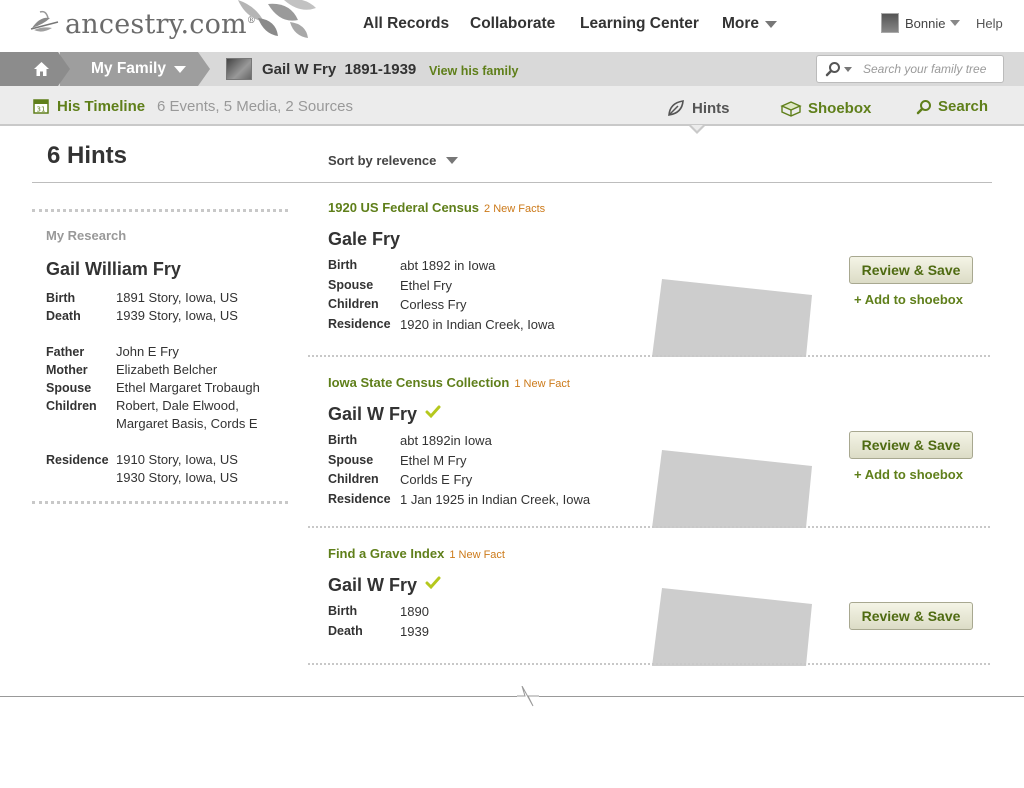 The height and width of the screenshot is (788, 1024). I want to click on tab-hints: Hints, so click(698, 108).